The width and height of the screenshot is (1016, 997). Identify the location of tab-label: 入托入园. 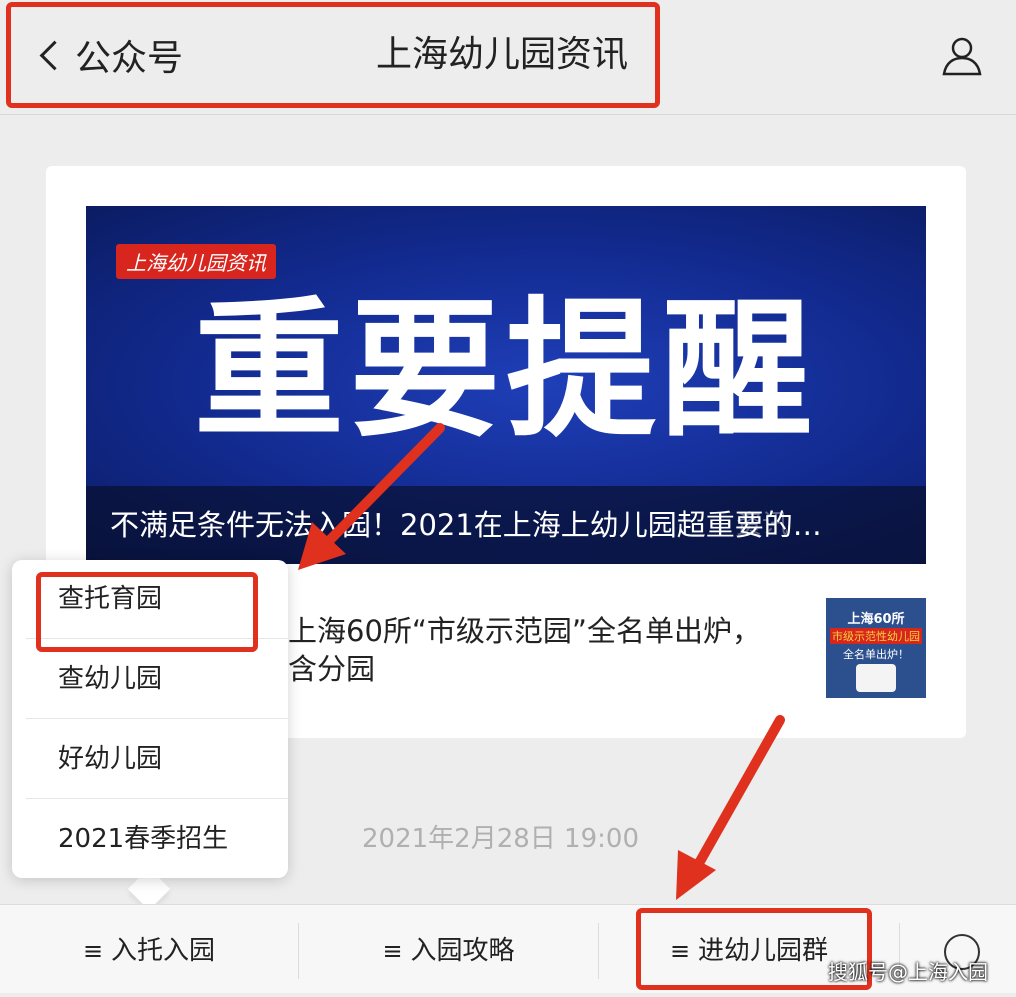
(163, 951).